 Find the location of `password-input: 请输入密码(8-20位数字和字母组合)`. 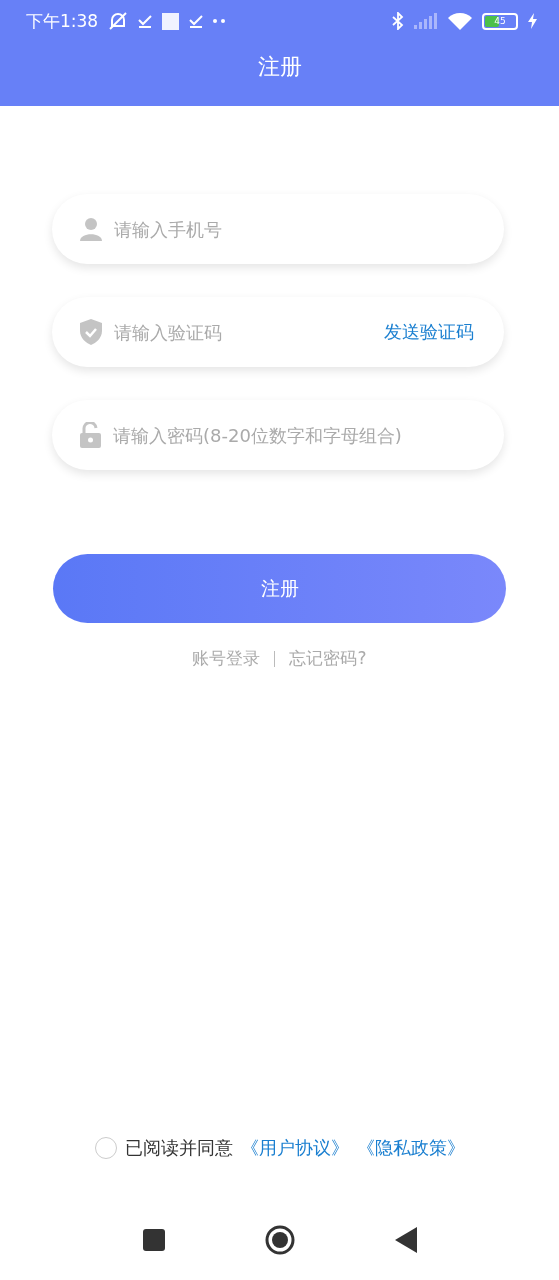

password-input: 请输入密码(8-20位数字和字母组合) is located at coordinates (293, 435).